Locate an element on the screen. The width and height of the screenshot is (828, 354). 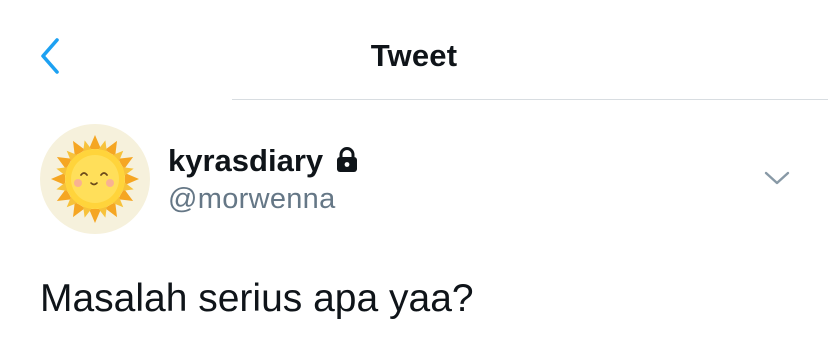
tweet-text: Masalah serius apa yaa? is located at coordinates (257, 298).